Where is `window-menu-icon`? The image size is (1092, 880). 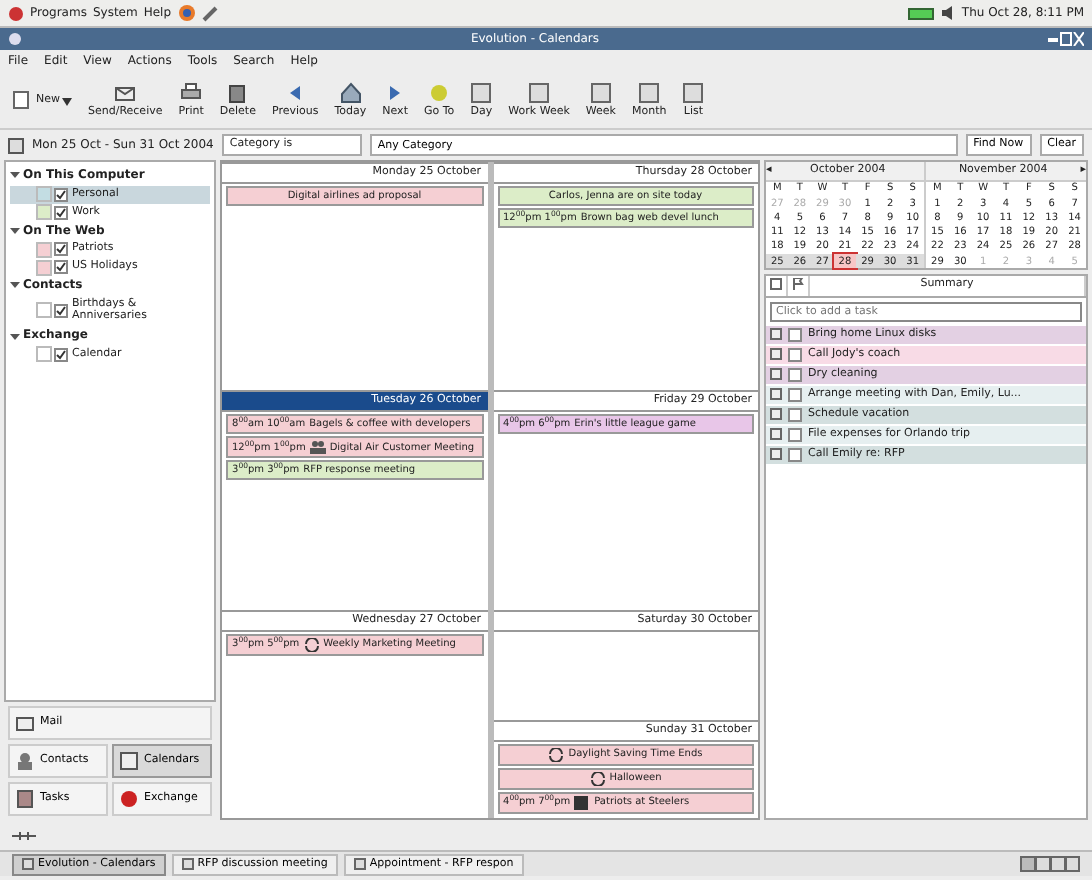
window-menu-icon is located at coordinates (15, 39).